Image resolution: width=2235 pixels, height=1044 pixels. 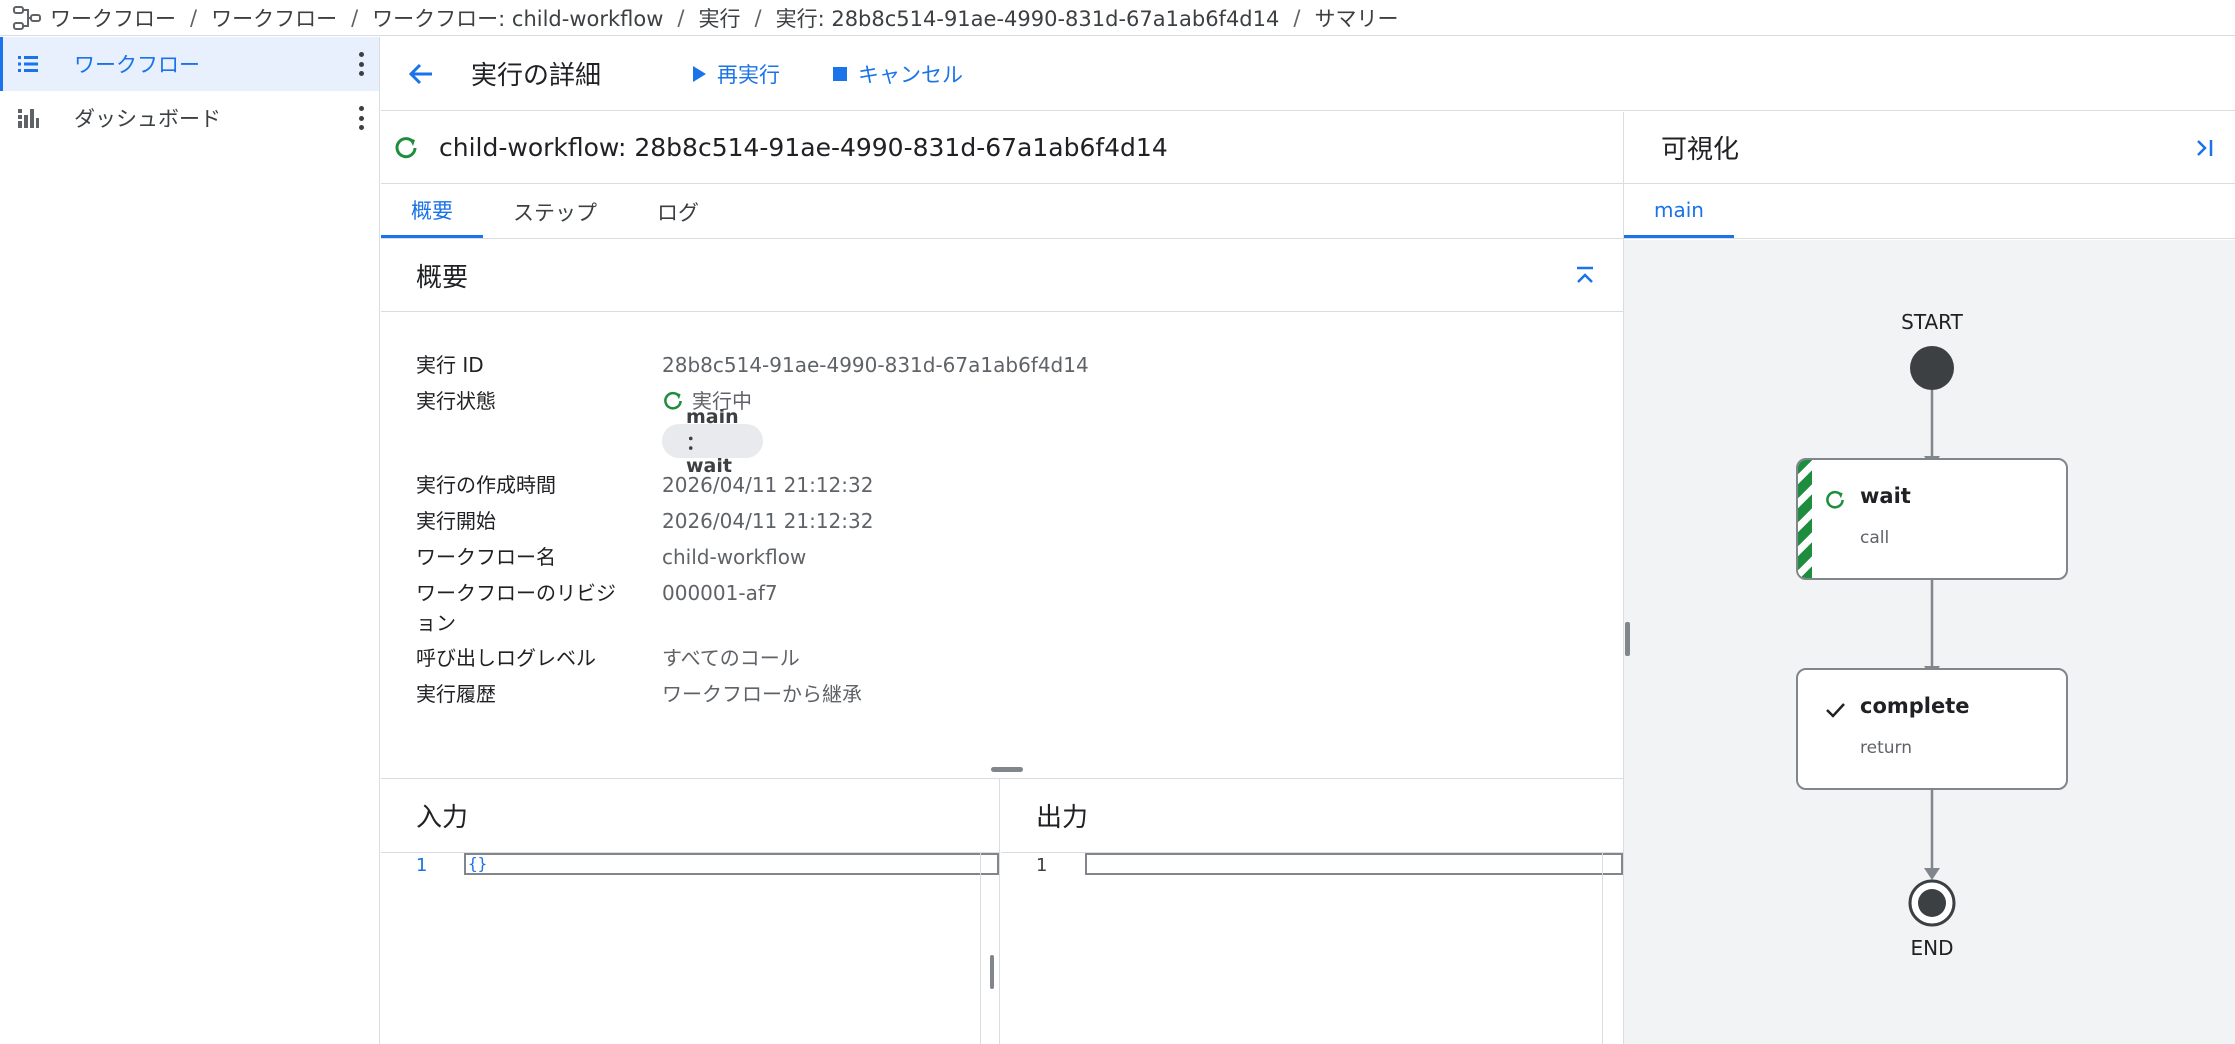 I want to click on prop-value: ワークフローから継承, so click(x=762, y=694).